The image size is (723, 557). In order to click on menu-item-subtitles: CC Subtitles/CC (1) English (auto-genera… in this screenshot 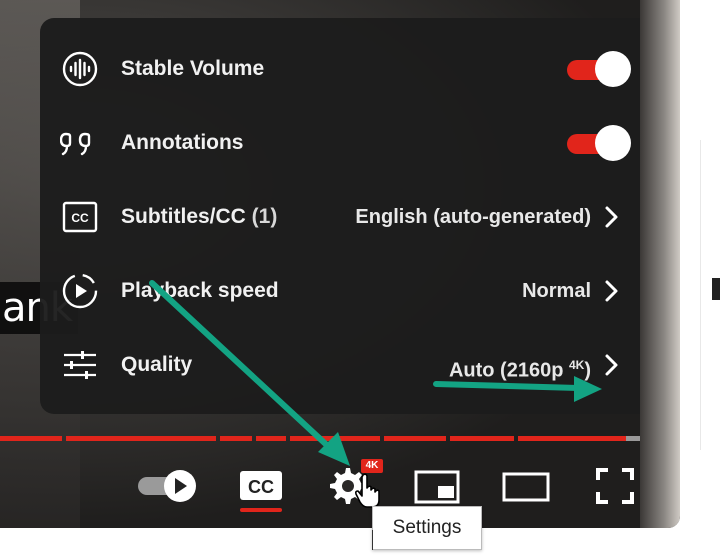, I will do `click(349, 217)`.